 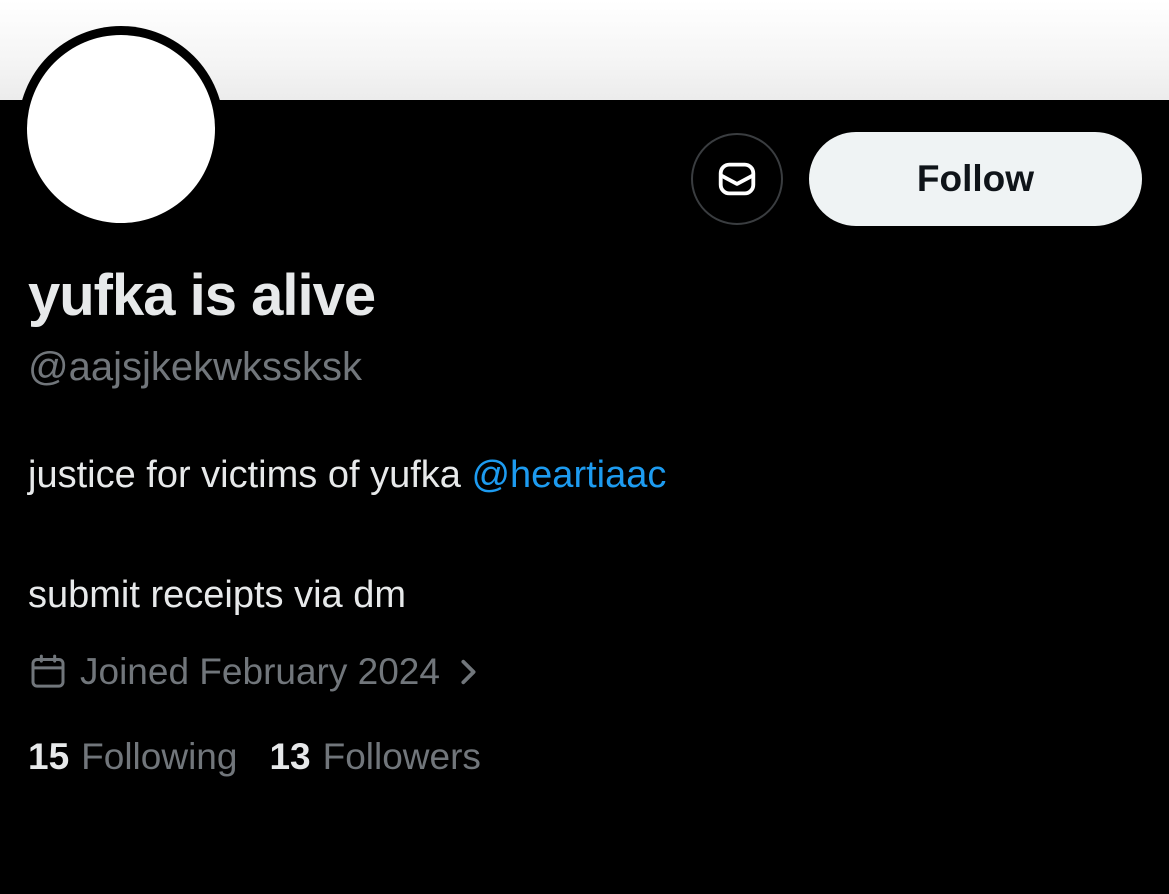 I want to click on avatar, so click(x=121, y=129).